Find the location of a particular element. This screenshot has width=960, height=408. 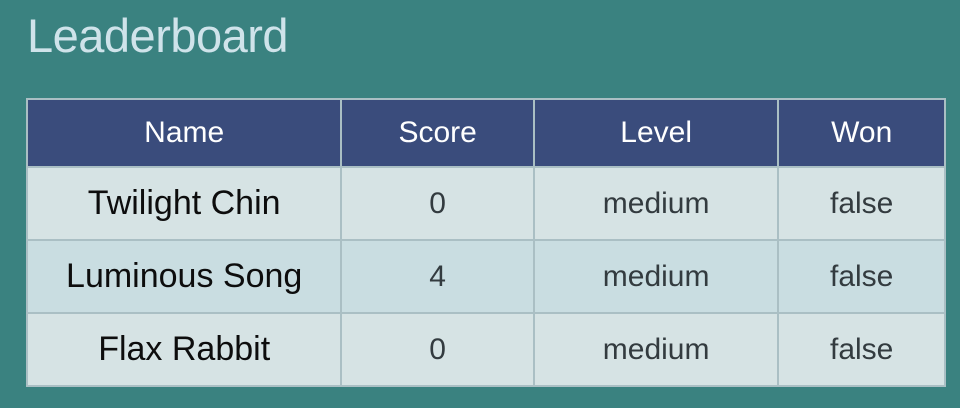

player-name-cell: Twilight Chin is located at coordinates (184, 203).